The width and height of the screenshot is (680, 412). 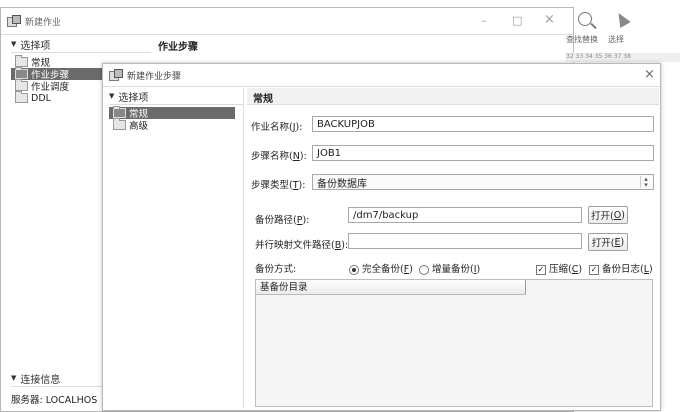 What do you see at coordinates (449, 268) in the screenshot?
I see `incremental-backup-radio: 增量备份(I)` at bounding box center [449, 268].